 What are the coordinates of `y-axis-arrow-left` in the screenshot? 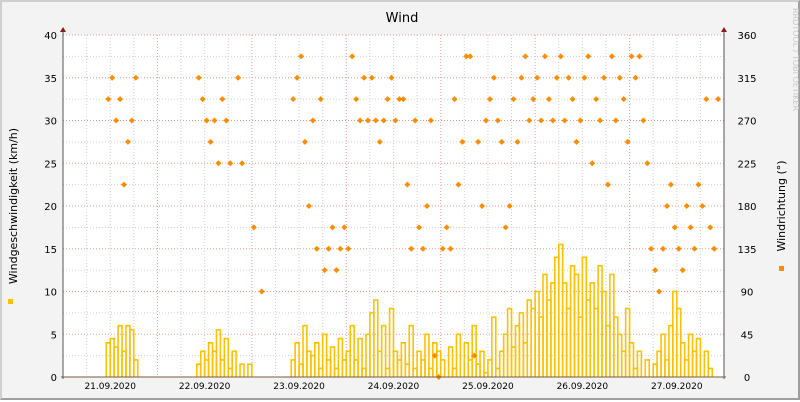 It's located at (63, 29).